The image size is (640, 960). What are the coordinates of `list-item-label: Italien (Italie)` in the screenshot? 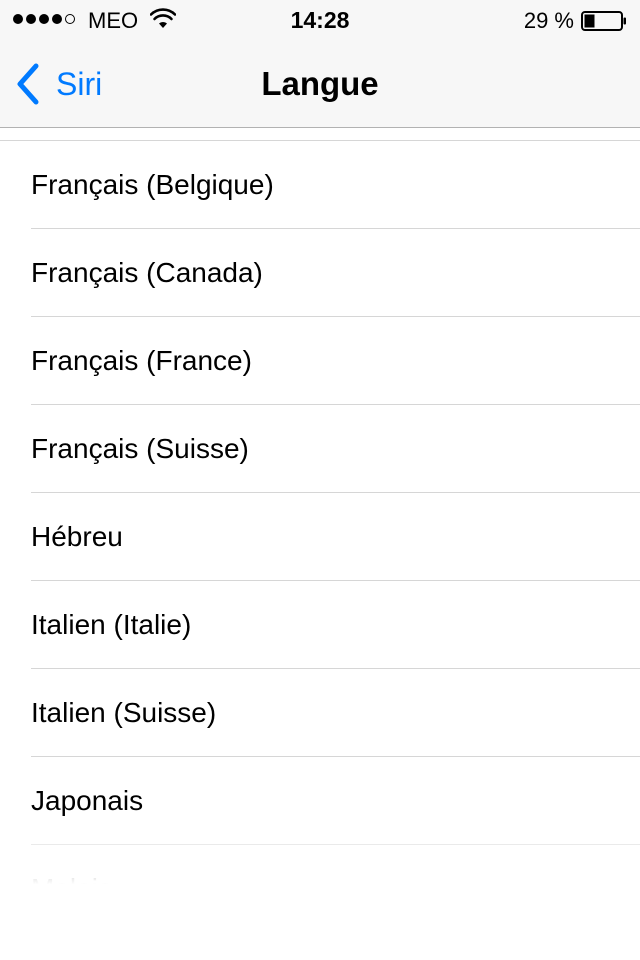 It's located at (111, 624).